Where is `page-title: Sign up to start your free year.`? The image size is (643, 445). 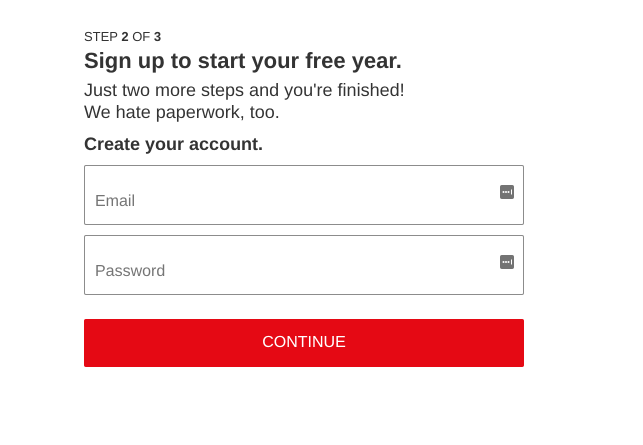 page-title: Sign up to start your free year. is located at coordinates (243, 61).